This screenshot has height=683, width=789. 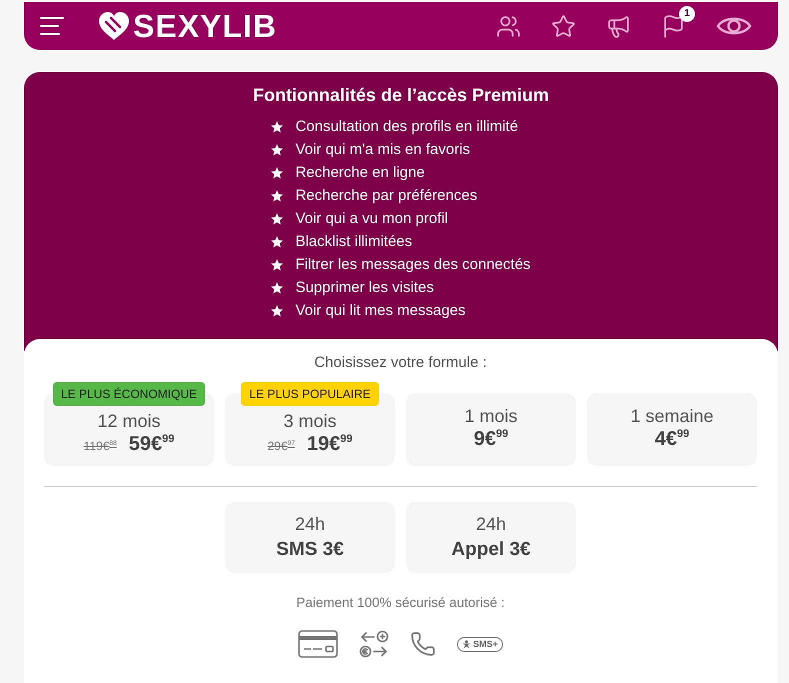 I want to click on credit-card-icon, so click(x=318, y=644).